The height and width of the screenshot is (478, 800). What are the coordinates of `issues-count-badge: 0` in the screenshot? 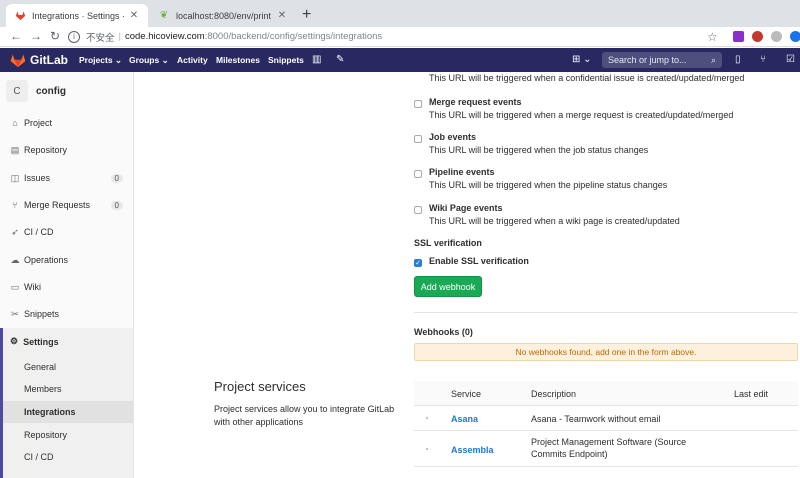 It's located at (116, 178).